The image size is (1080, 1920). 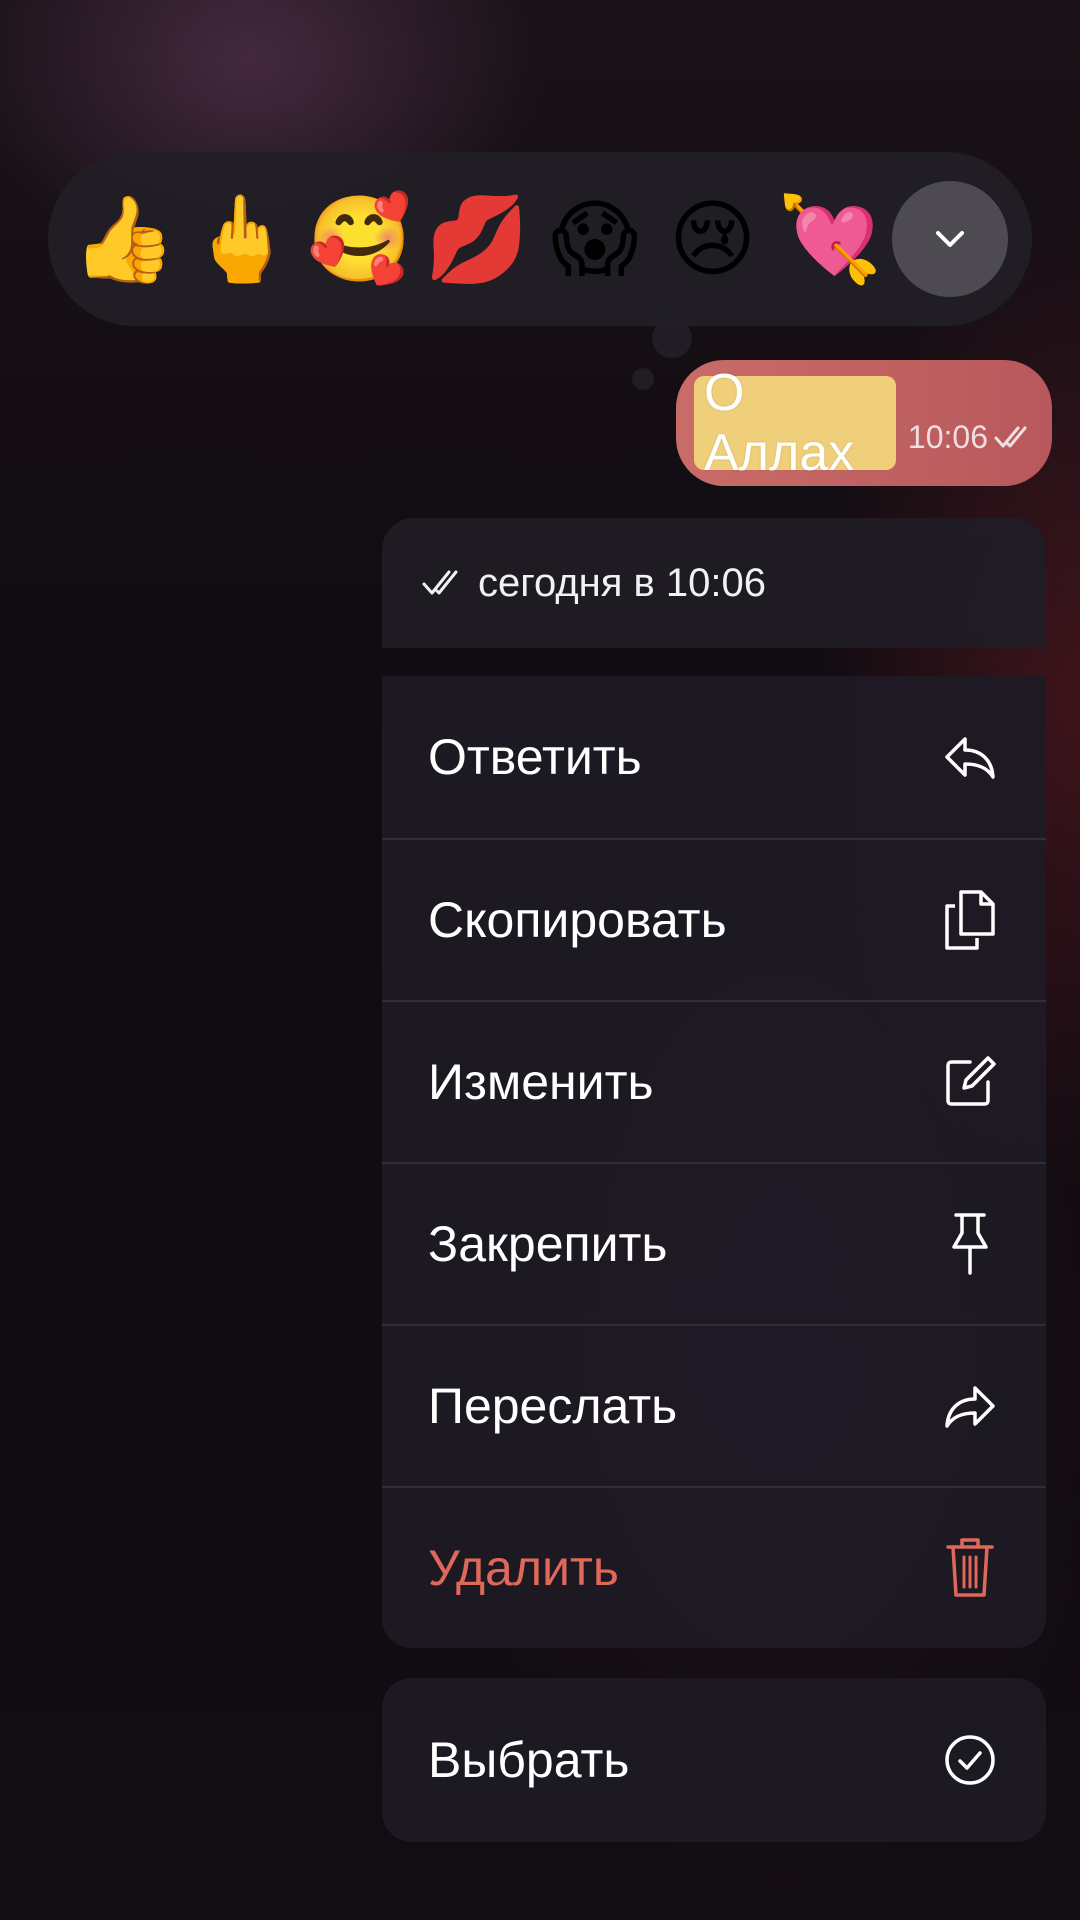 I want to click on message-time: 10:06, so click(x=947, y=436).